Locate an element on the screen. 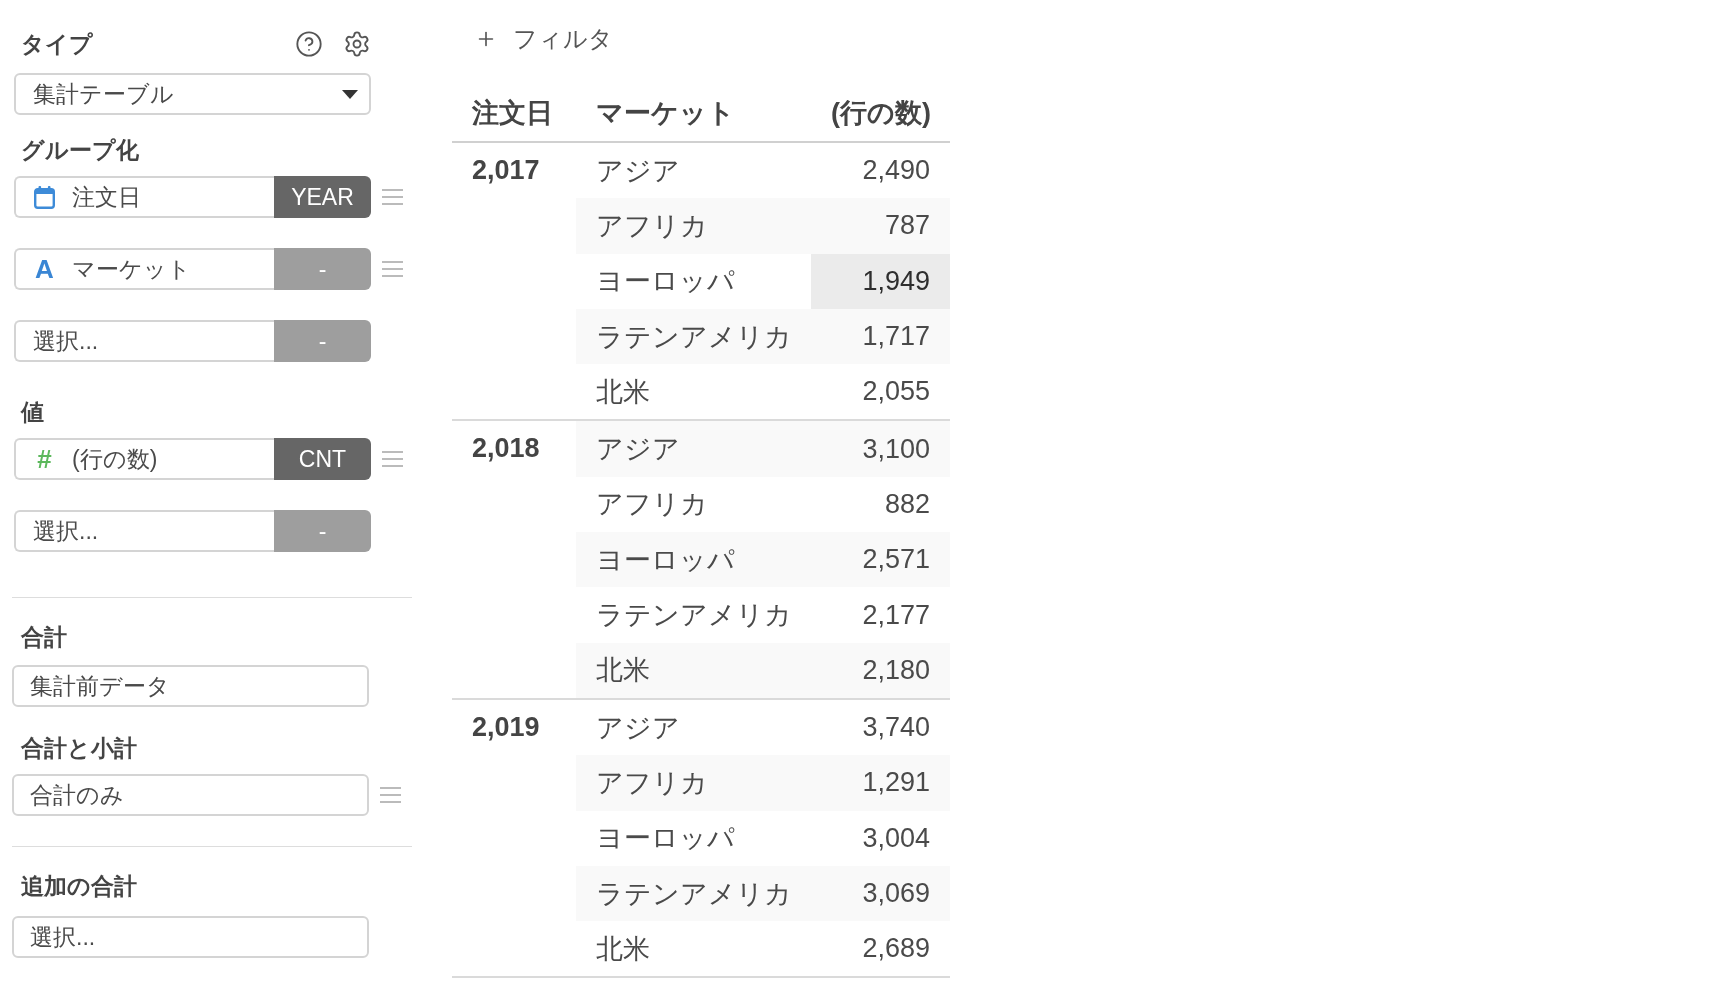 The image size is (1732, 986). row-count-value: 3,740 is located at coordinates (896, 728).